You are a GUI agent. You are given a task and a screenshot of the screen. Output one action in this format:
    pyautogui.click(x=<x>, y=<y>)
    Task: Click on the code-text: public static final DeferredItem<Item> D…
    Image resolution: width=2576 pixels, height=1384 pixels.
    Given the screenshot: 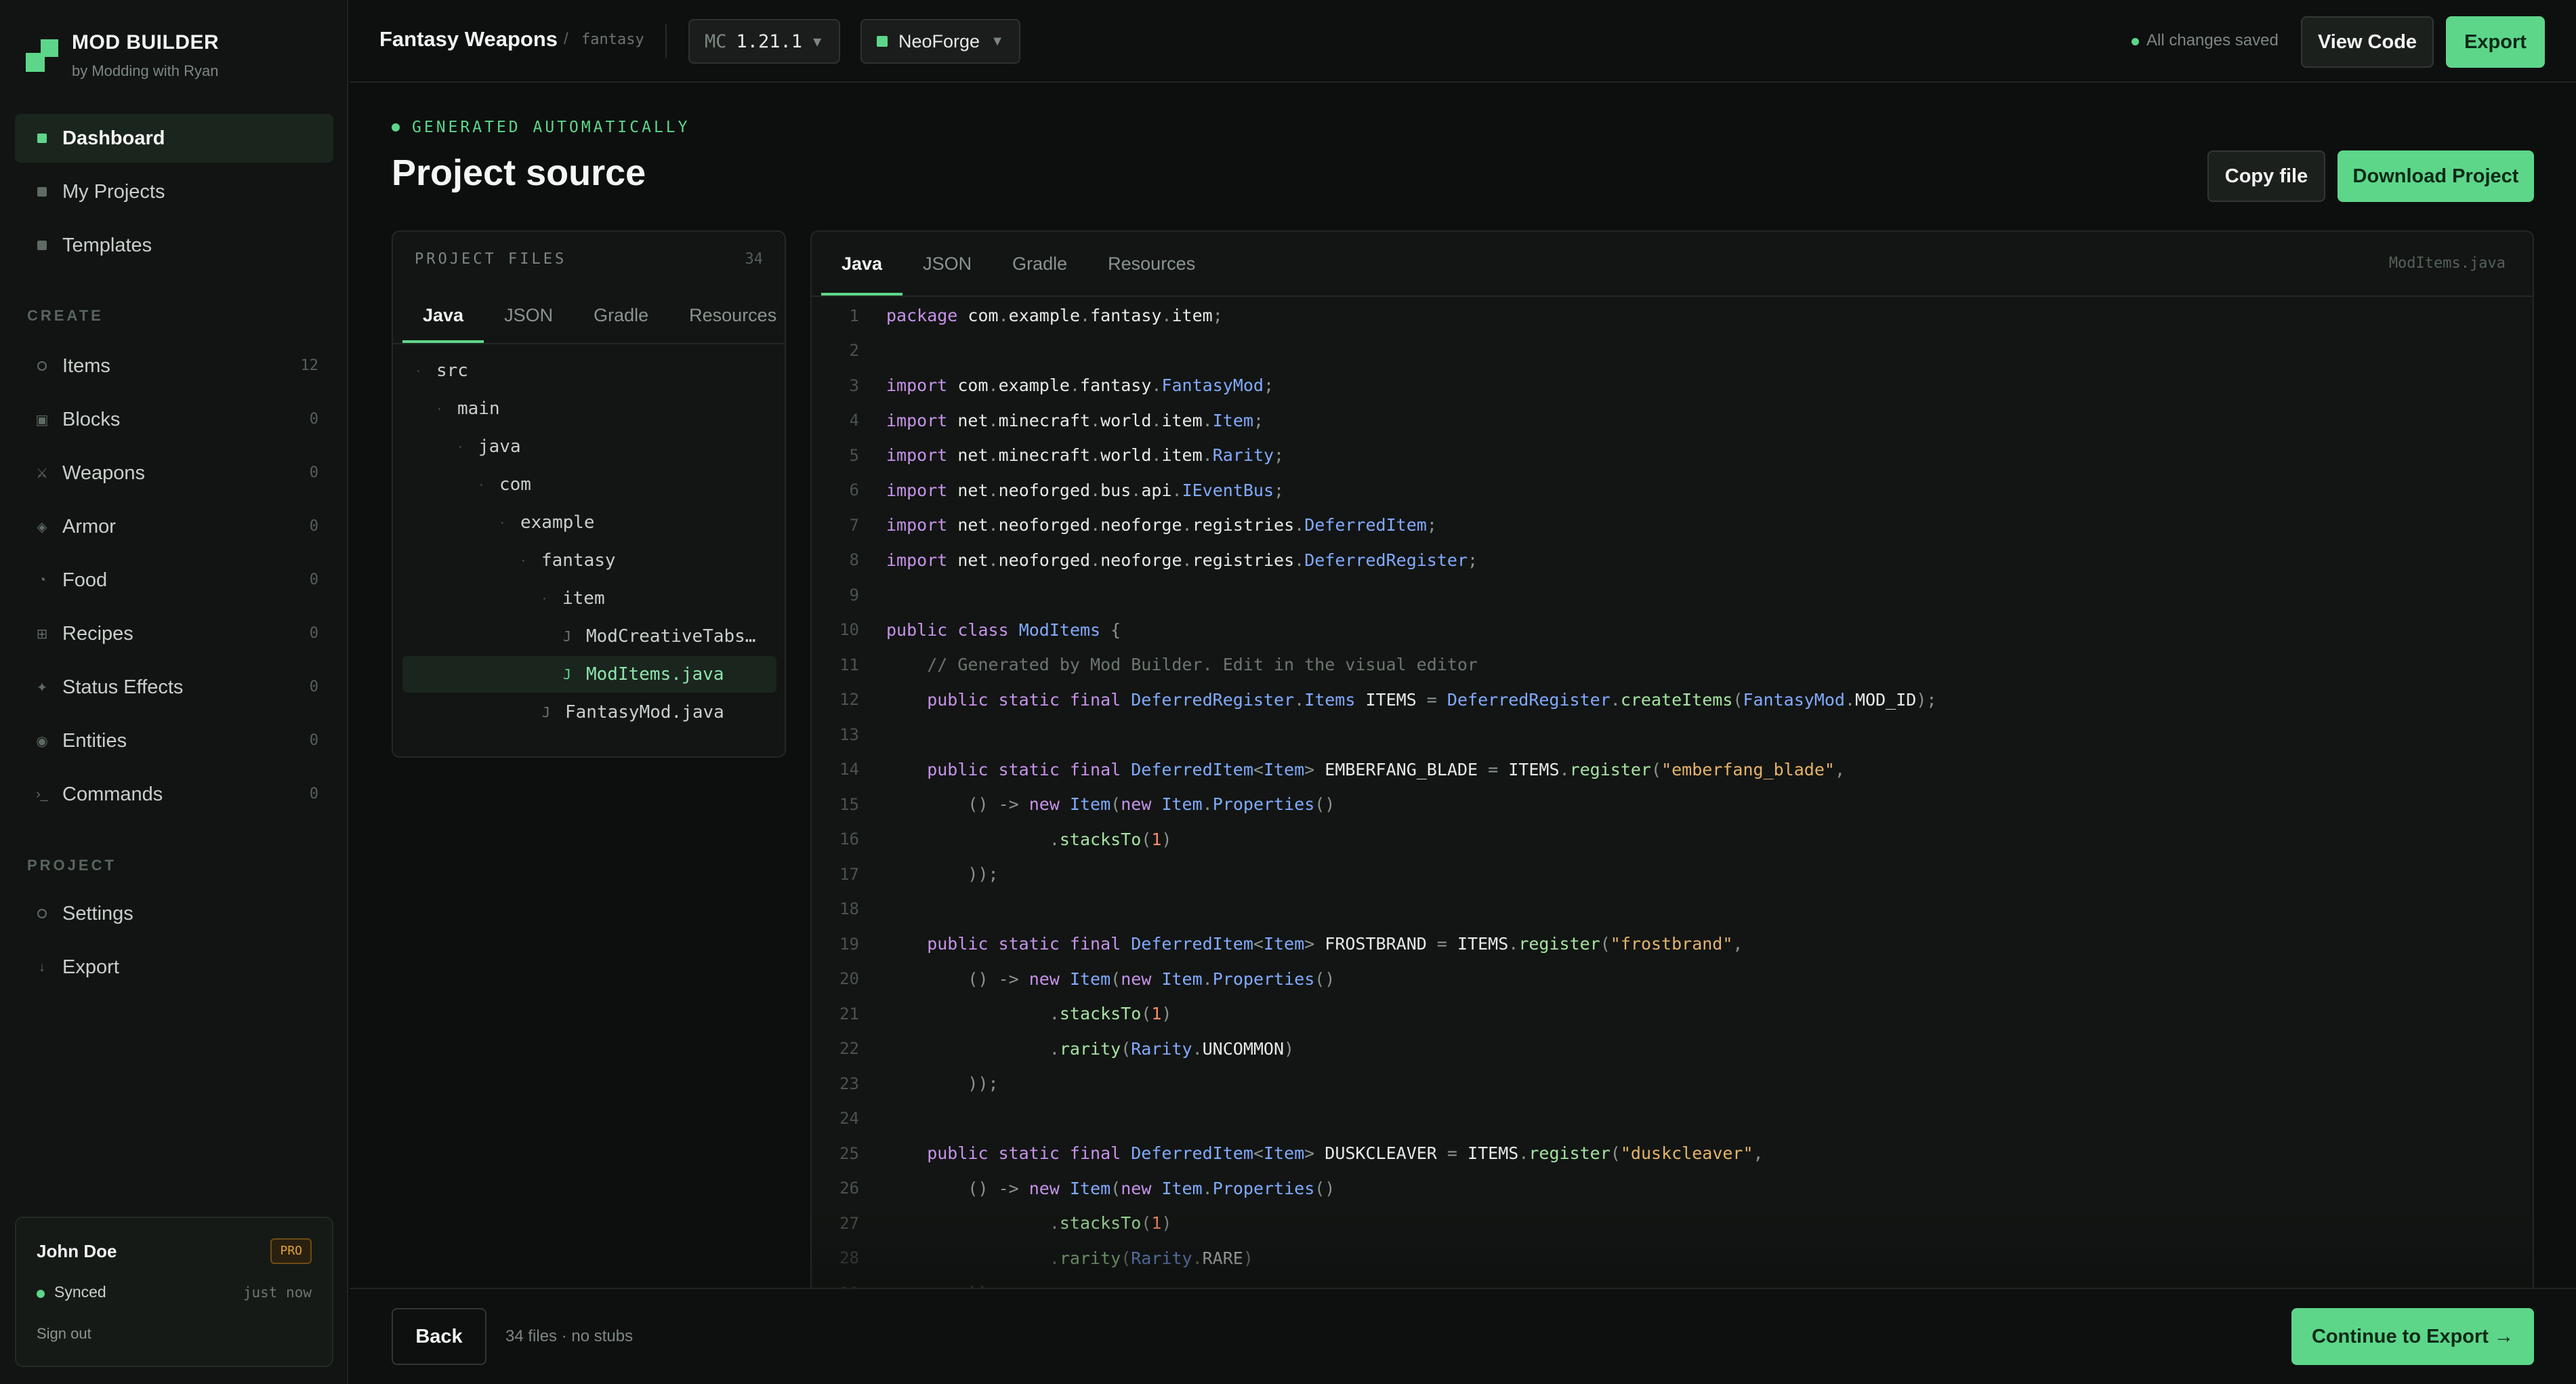 What is the action you would take?
    pyautogui.click(x=1325, y=1154)
    